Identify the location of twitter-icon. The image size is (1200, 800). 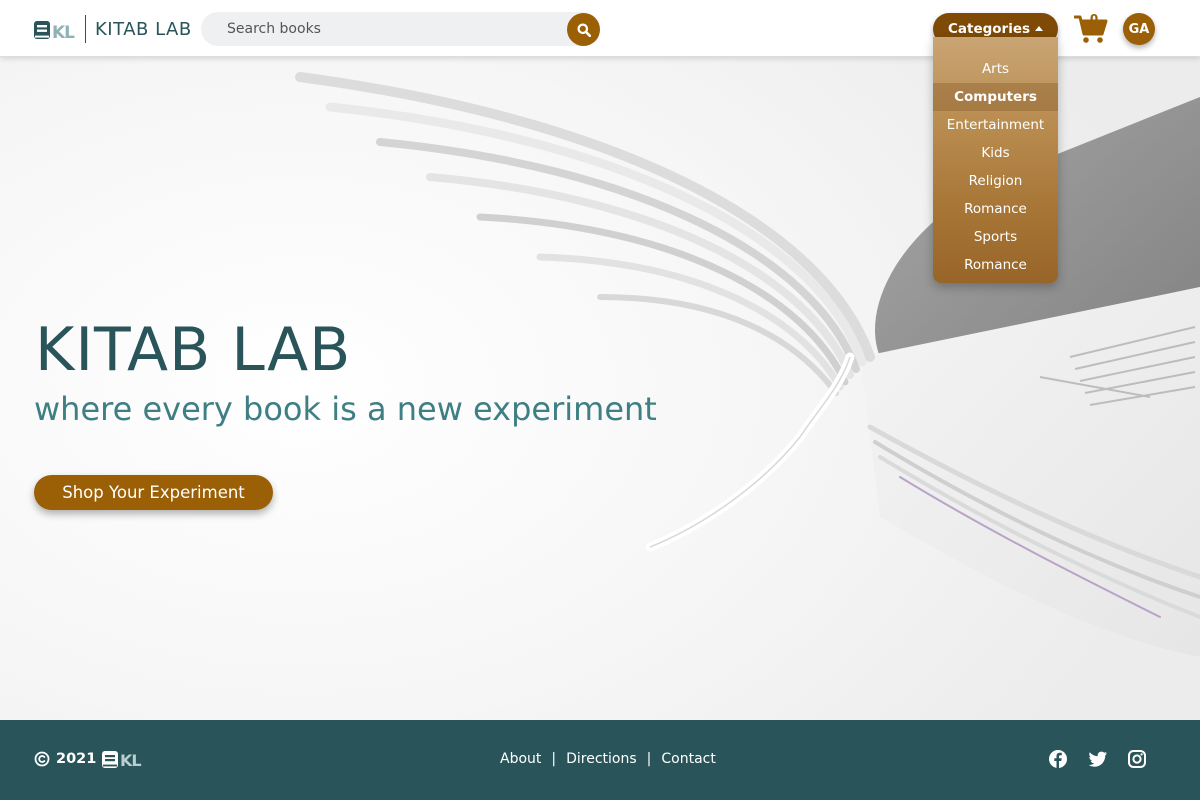
(1098, 759).